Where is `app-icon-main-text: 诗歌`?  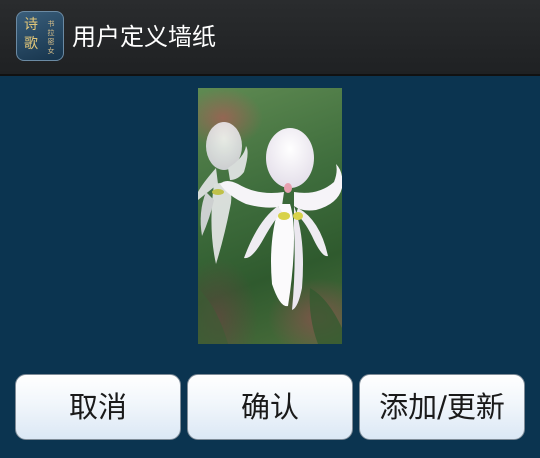
app-icon-main-text: 诗歌 is located at coordinates (31, 34).